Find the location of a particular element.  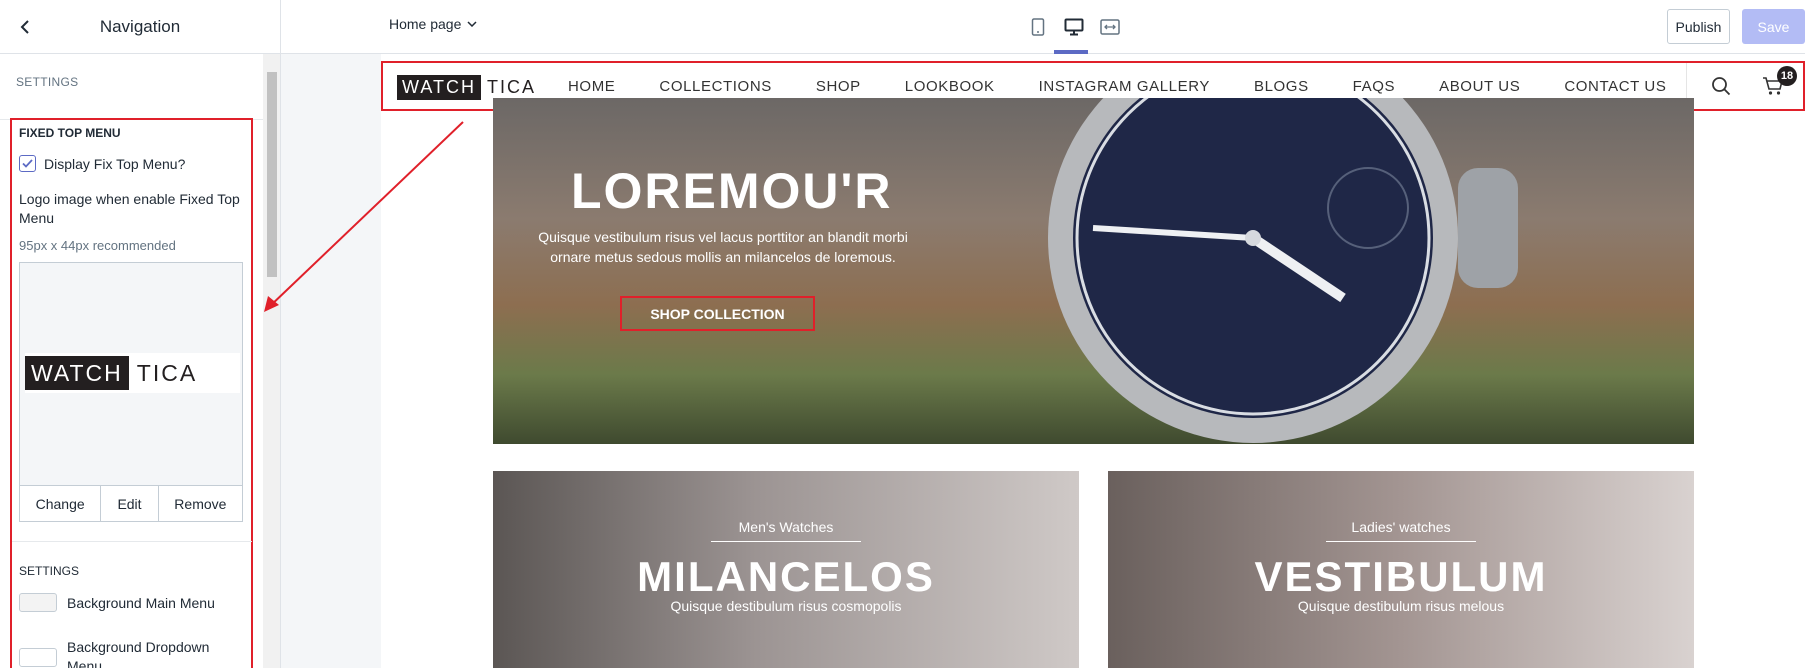

nav-item-home: HOME is located at coordinates (591, 86).